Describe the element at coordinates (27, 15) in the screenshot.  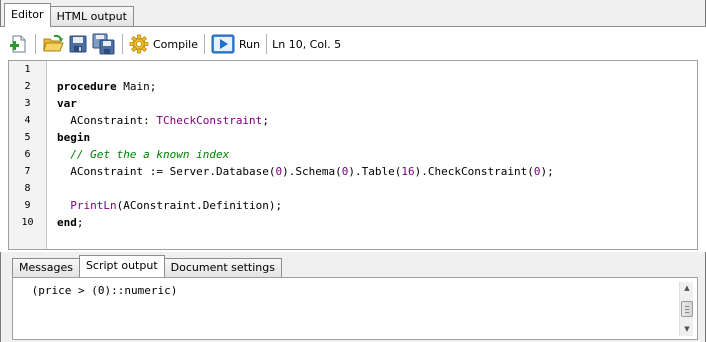
I see `tab-editor: Editor` at that location.